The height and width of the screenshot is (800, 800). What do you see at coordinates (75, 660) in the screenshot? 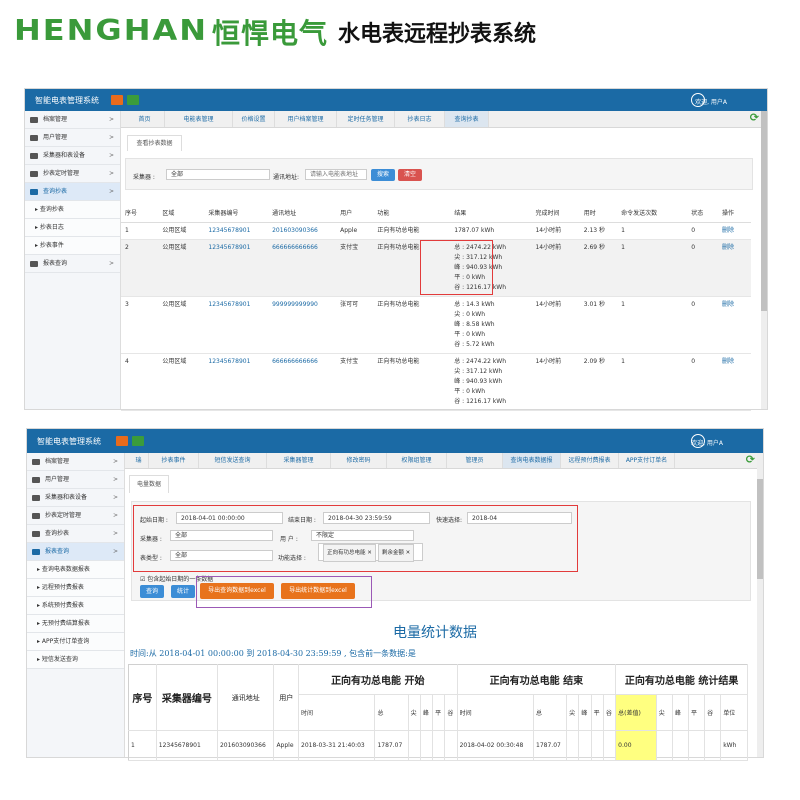
I see `sidebar-item: ▸ 短信发送查询` at bounding box center [75, 660].